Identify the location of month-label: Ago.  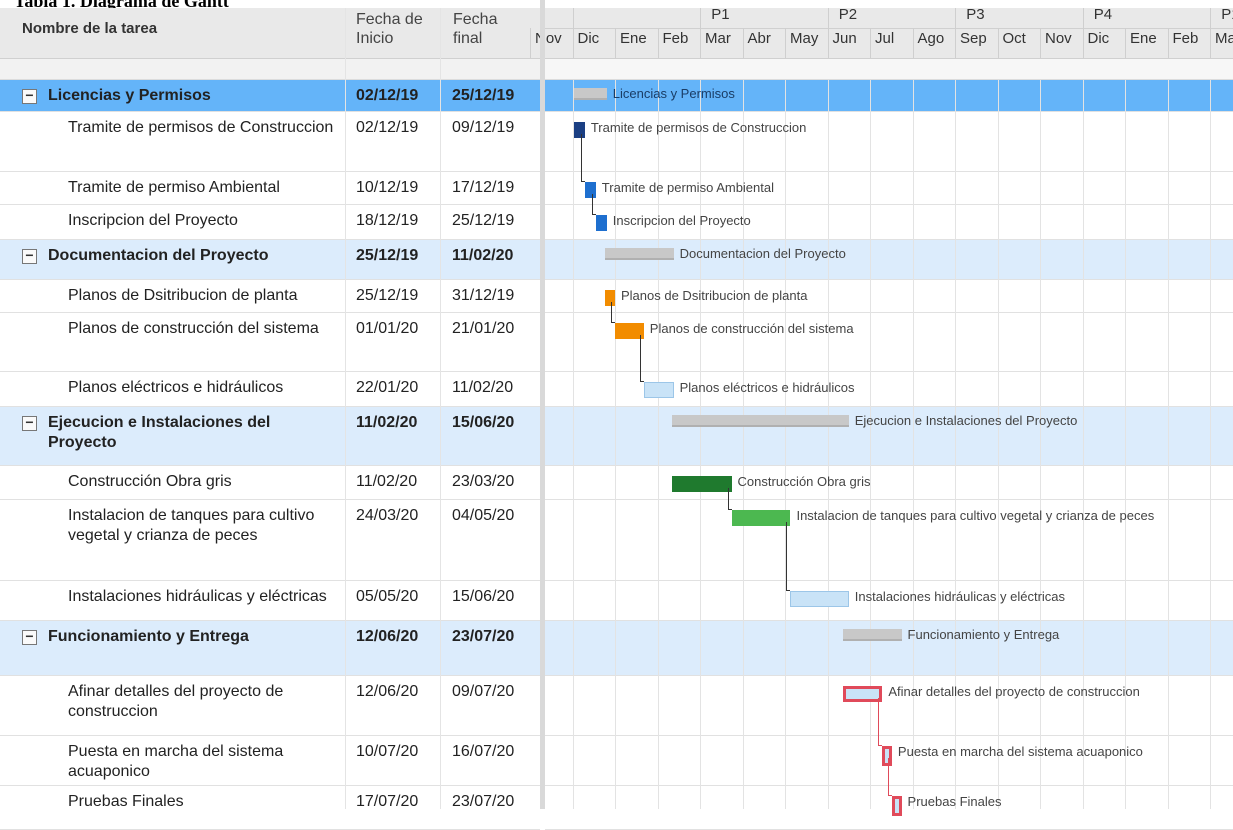
(931, 38).